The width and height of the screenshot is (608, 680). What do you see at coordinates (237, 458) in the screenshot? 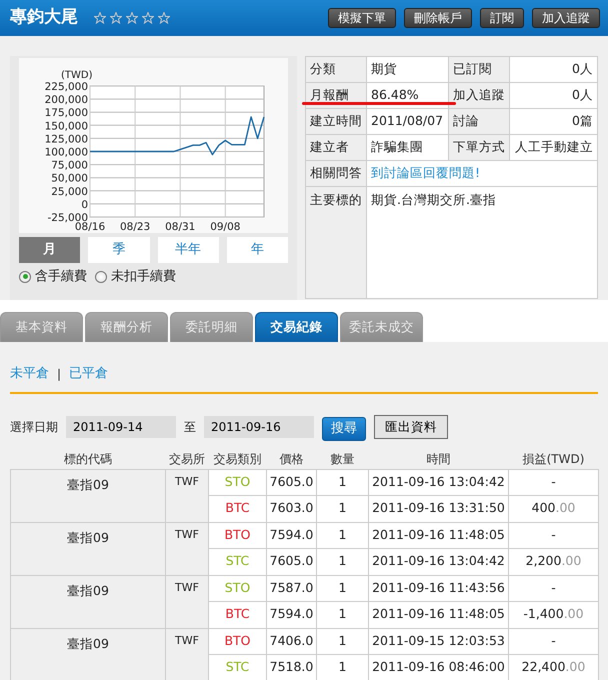
I see `column-header: 交易類別` at bounding box center [237, 458].